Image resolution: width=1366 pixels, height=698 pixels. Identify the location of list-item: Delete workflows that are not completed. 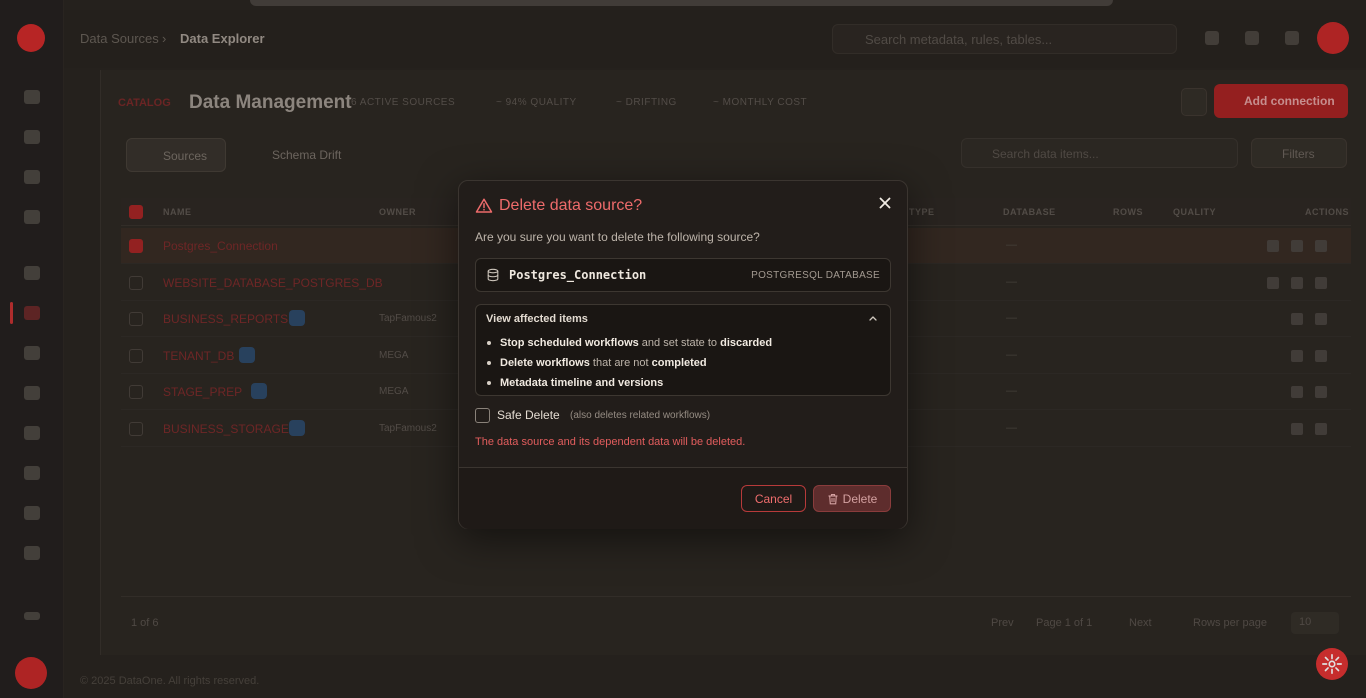
(629, 363).